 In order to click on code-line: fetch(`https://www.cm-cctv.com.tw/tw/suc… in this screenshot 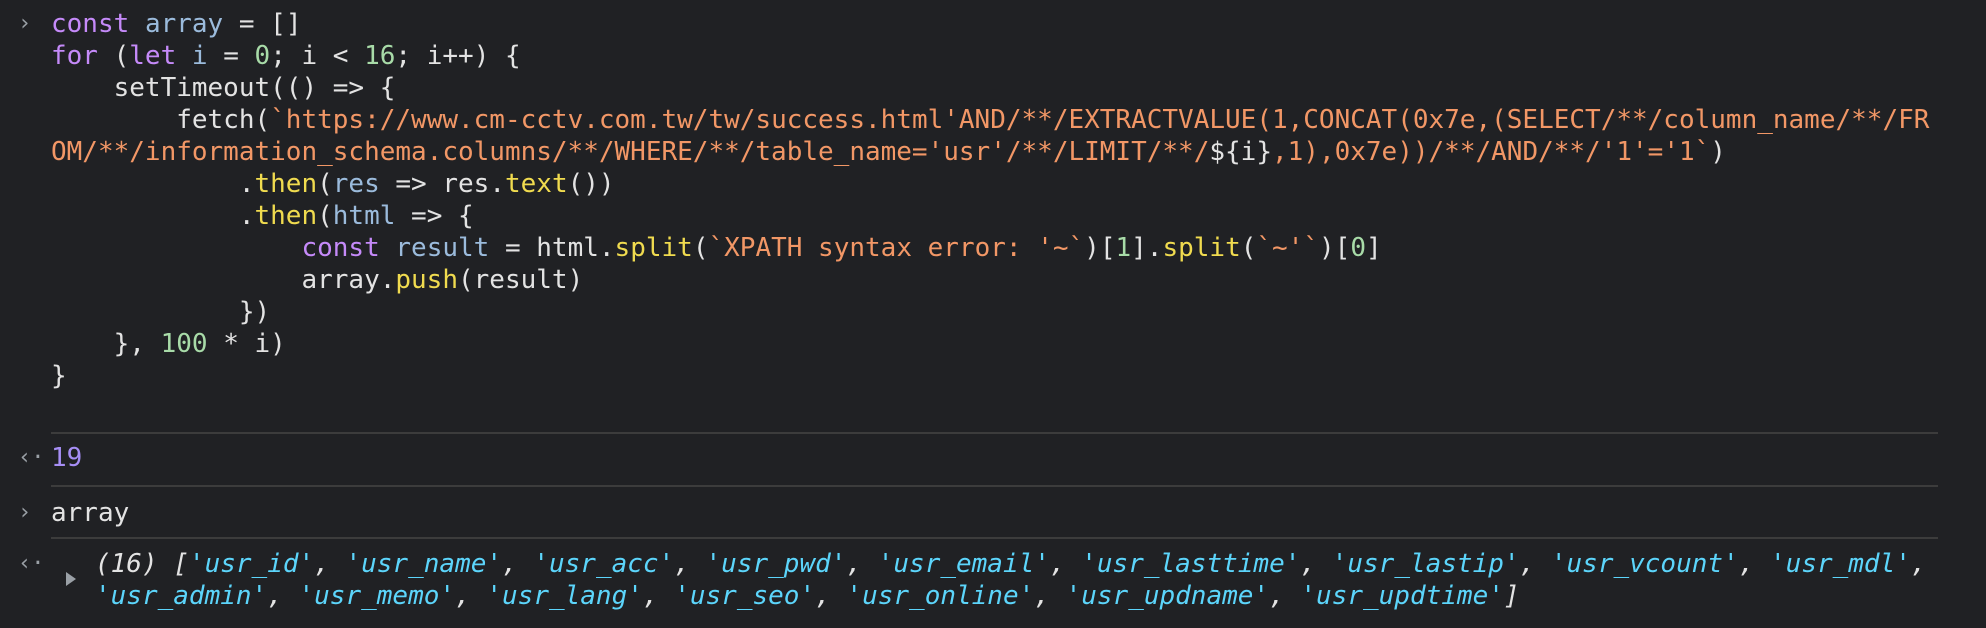, I will do `click(990, 136)`.